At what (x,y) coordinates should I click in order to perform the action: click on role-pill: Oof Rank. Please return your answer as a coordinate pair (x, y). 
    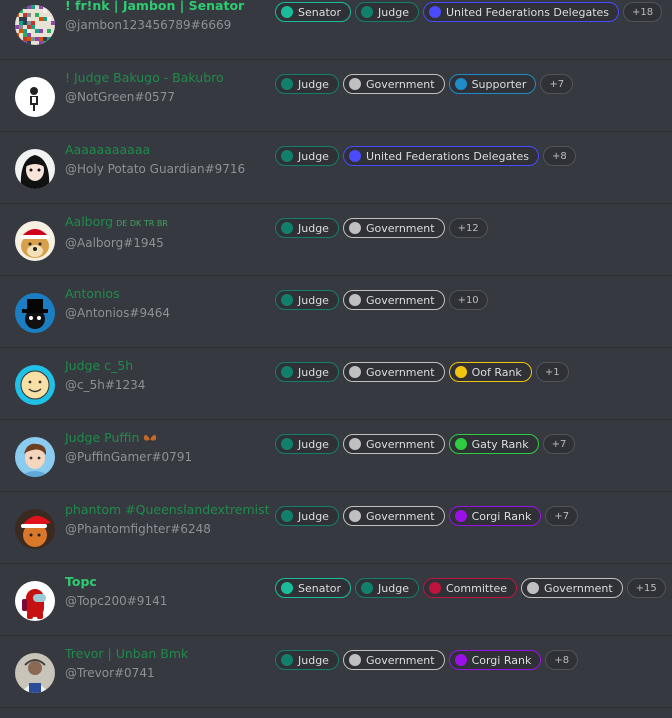
    Looking at the image, I should click on (490, 372).